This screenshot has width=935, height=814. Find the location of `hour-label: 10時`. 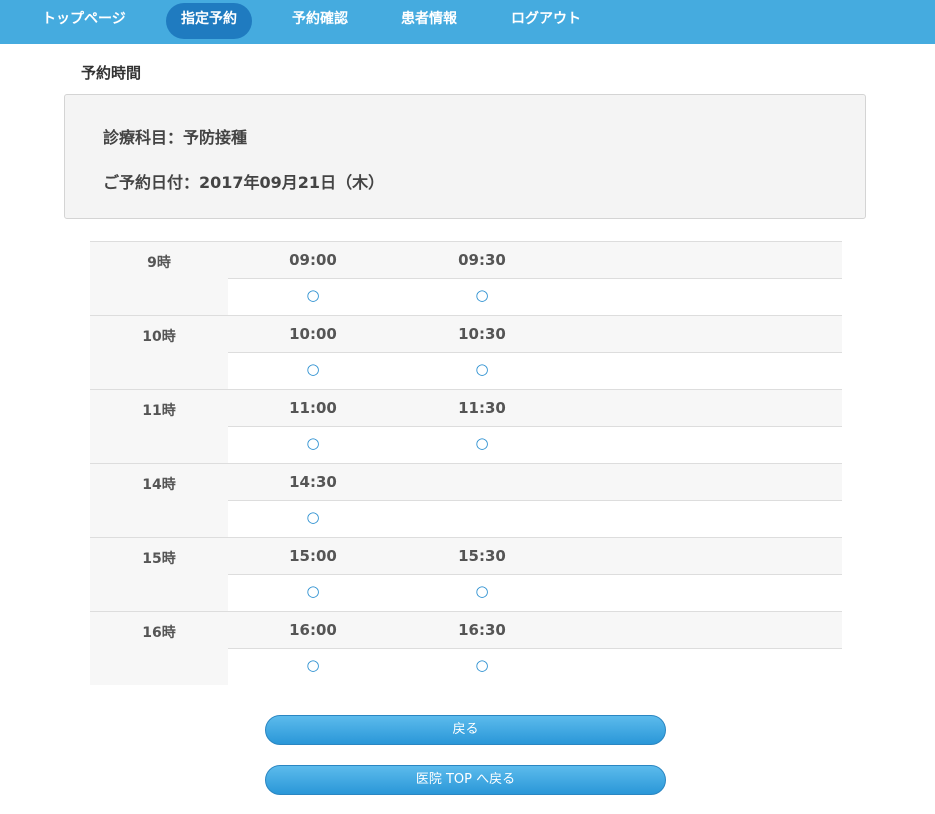

hour-label: 10時 is located at coordinates (159, 352).